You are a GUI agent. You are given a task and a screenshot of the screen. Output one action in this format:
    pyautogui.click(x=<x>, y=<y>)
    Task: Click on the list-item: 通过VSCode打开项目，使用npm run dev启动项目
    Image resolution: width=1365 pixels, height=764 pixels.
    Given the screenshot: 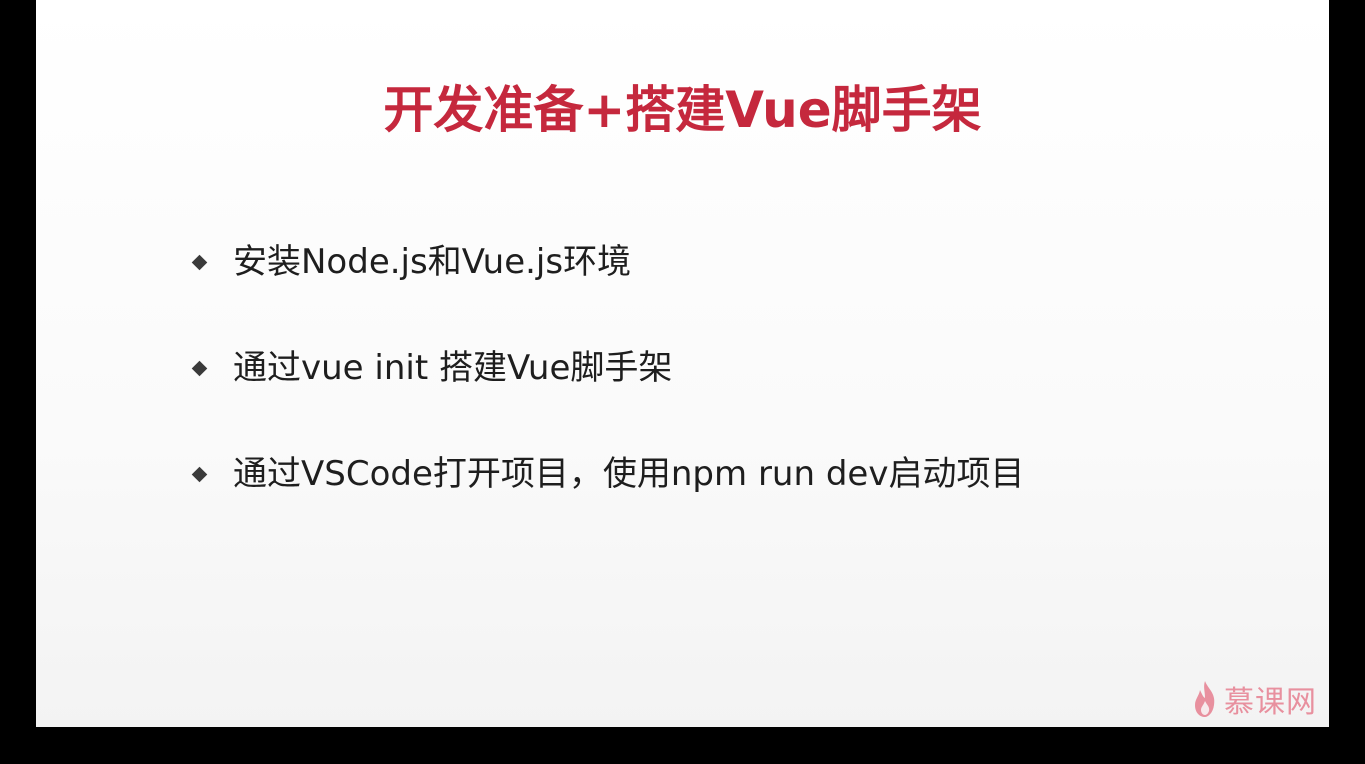 What is the action you would take?
    pyautogui.click(x=606, y=497)
    